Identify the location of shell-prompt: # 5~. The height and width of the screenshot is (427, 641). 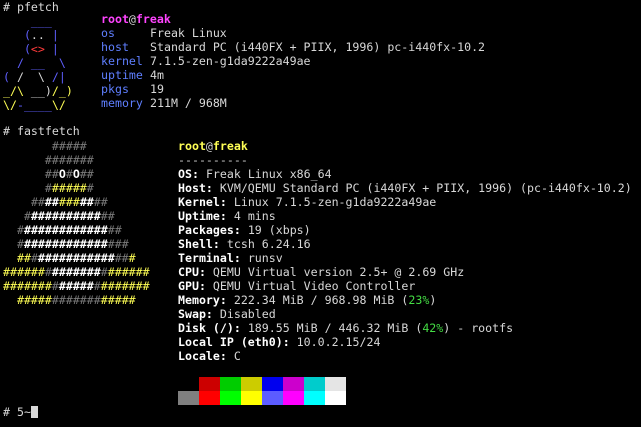
(20, 412).